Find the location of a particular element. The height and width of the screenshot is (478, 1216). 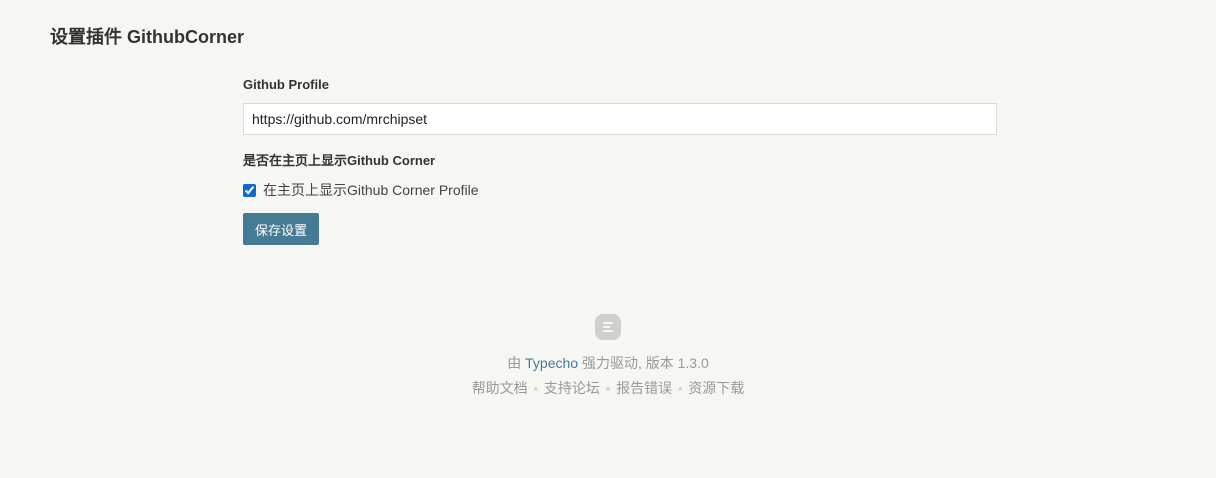

help-docs-link: 帮助文档 is located at coordinates (500, 388).